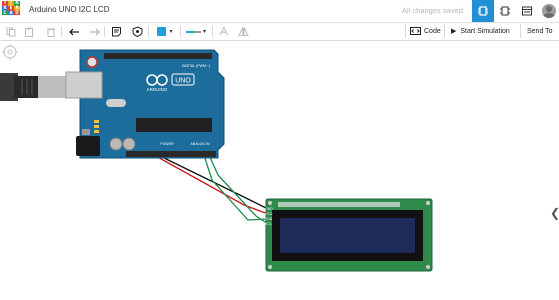 The width and height of the screenshot is (559, 300). What do you see at coordinates (193, 31) in the screenshot?
I see `wire-line-icon` at bounding box center [193, 31].